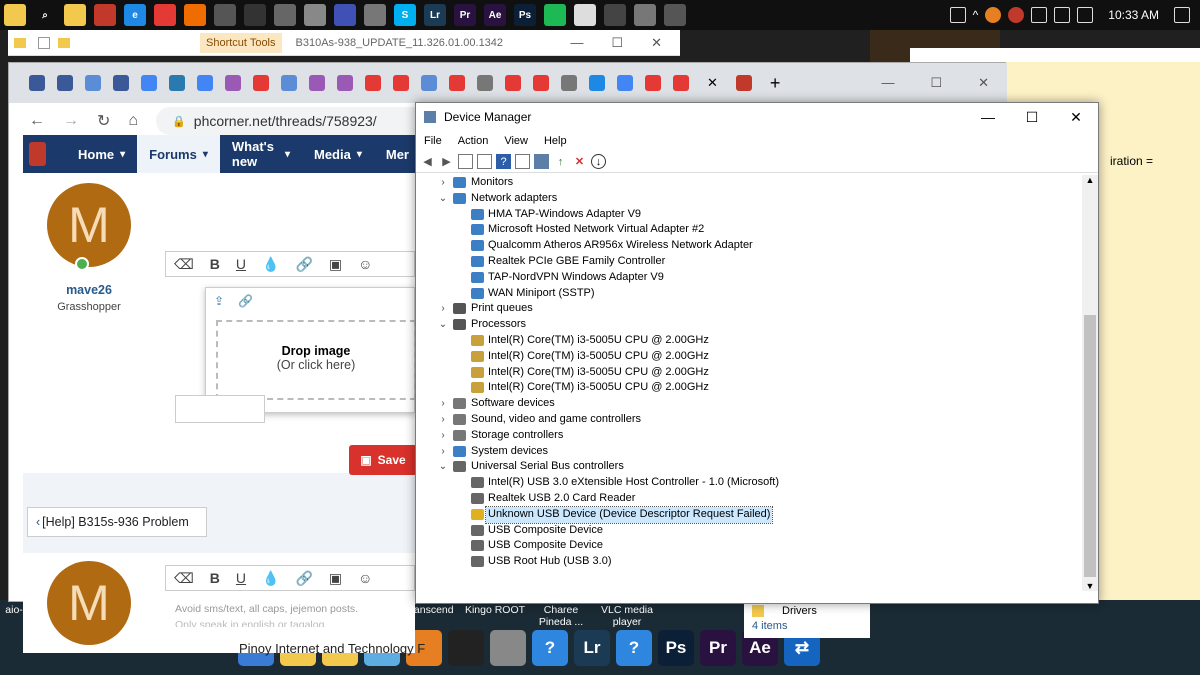 This screenshot has height=675, width=1200. What do you see at coordinates (976, 15) in the screenshot?
I see `chevron-up-icon: ^` at bounding box center [976, 15].